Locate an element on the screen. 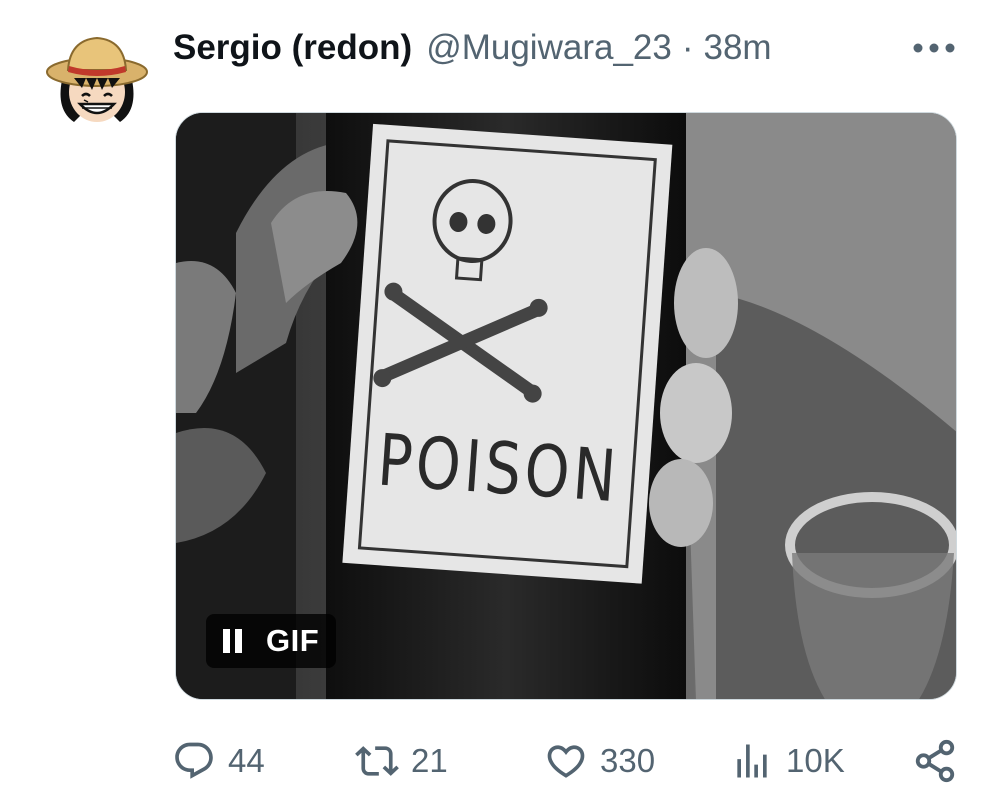  tweet-action-bar: 44 21 330 10K is located at coordinates (501, 761).